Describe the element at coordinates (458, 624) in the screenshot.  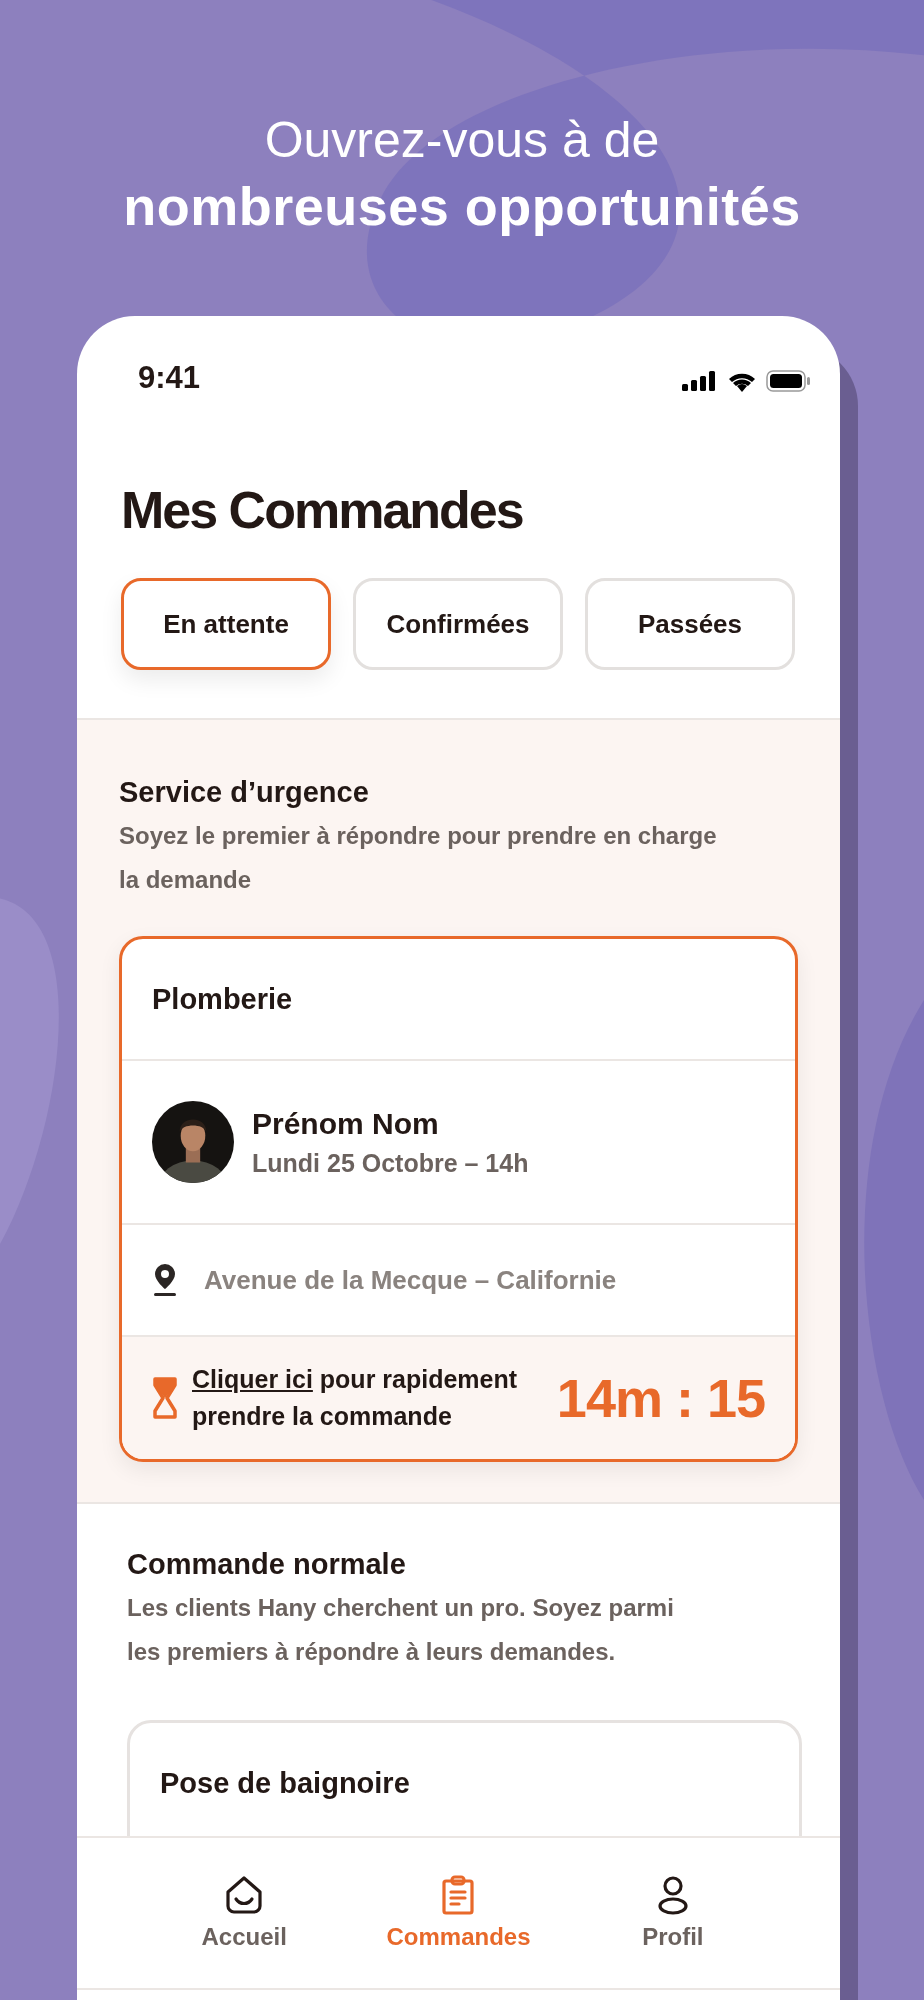
I see `tab: Confirmées` at that location.